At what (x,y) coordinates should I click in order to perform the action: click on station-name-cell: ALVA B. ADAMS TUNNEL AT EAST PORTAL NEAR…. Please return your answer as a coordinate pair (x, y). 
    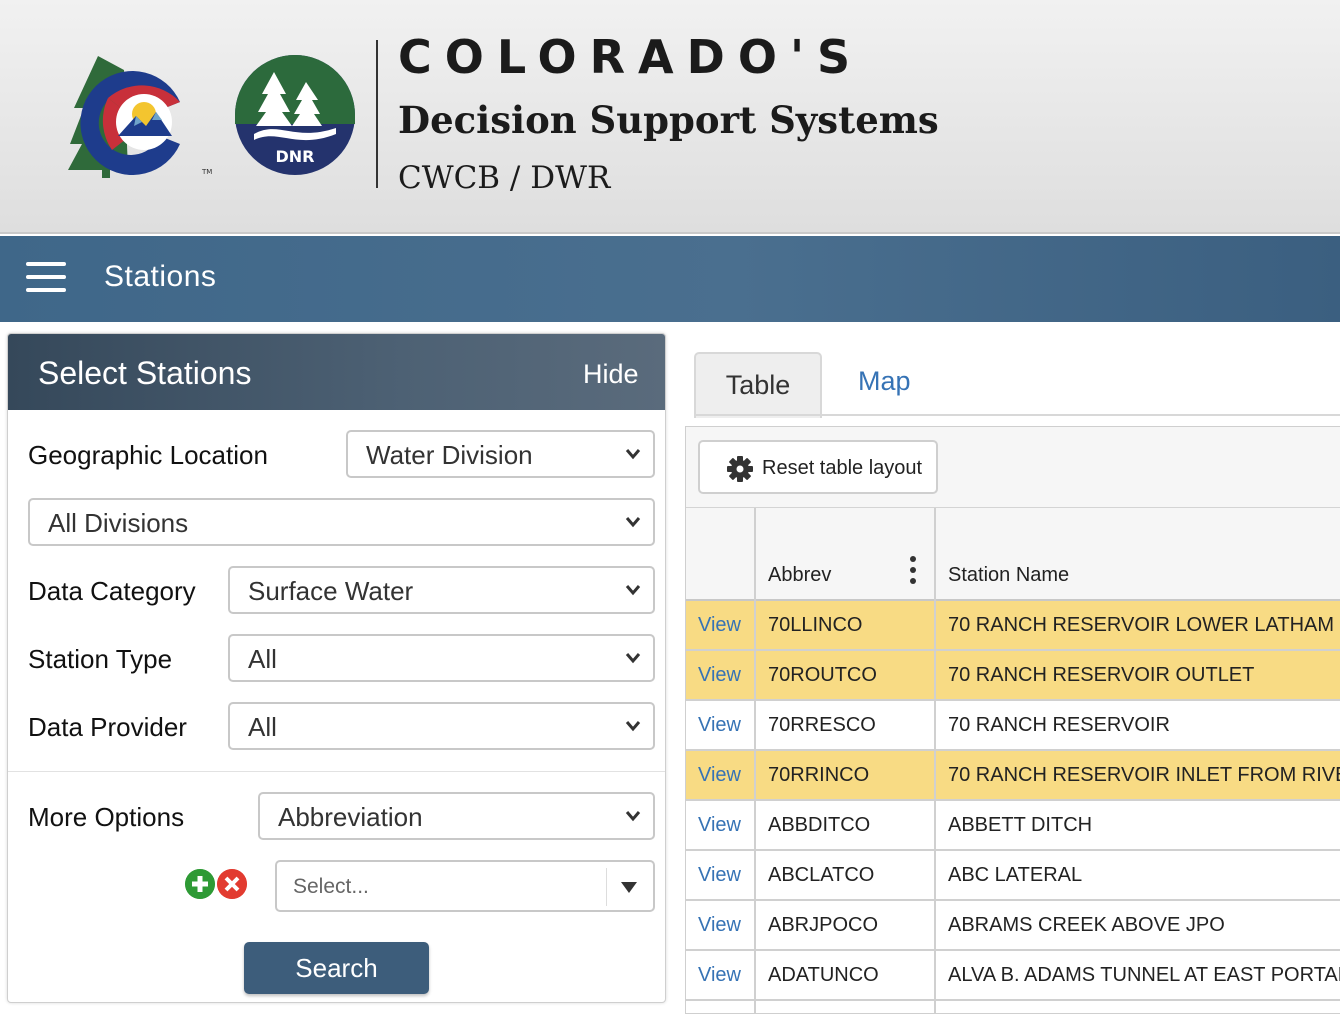
    Looking at the image, I should click on (1144, 975).